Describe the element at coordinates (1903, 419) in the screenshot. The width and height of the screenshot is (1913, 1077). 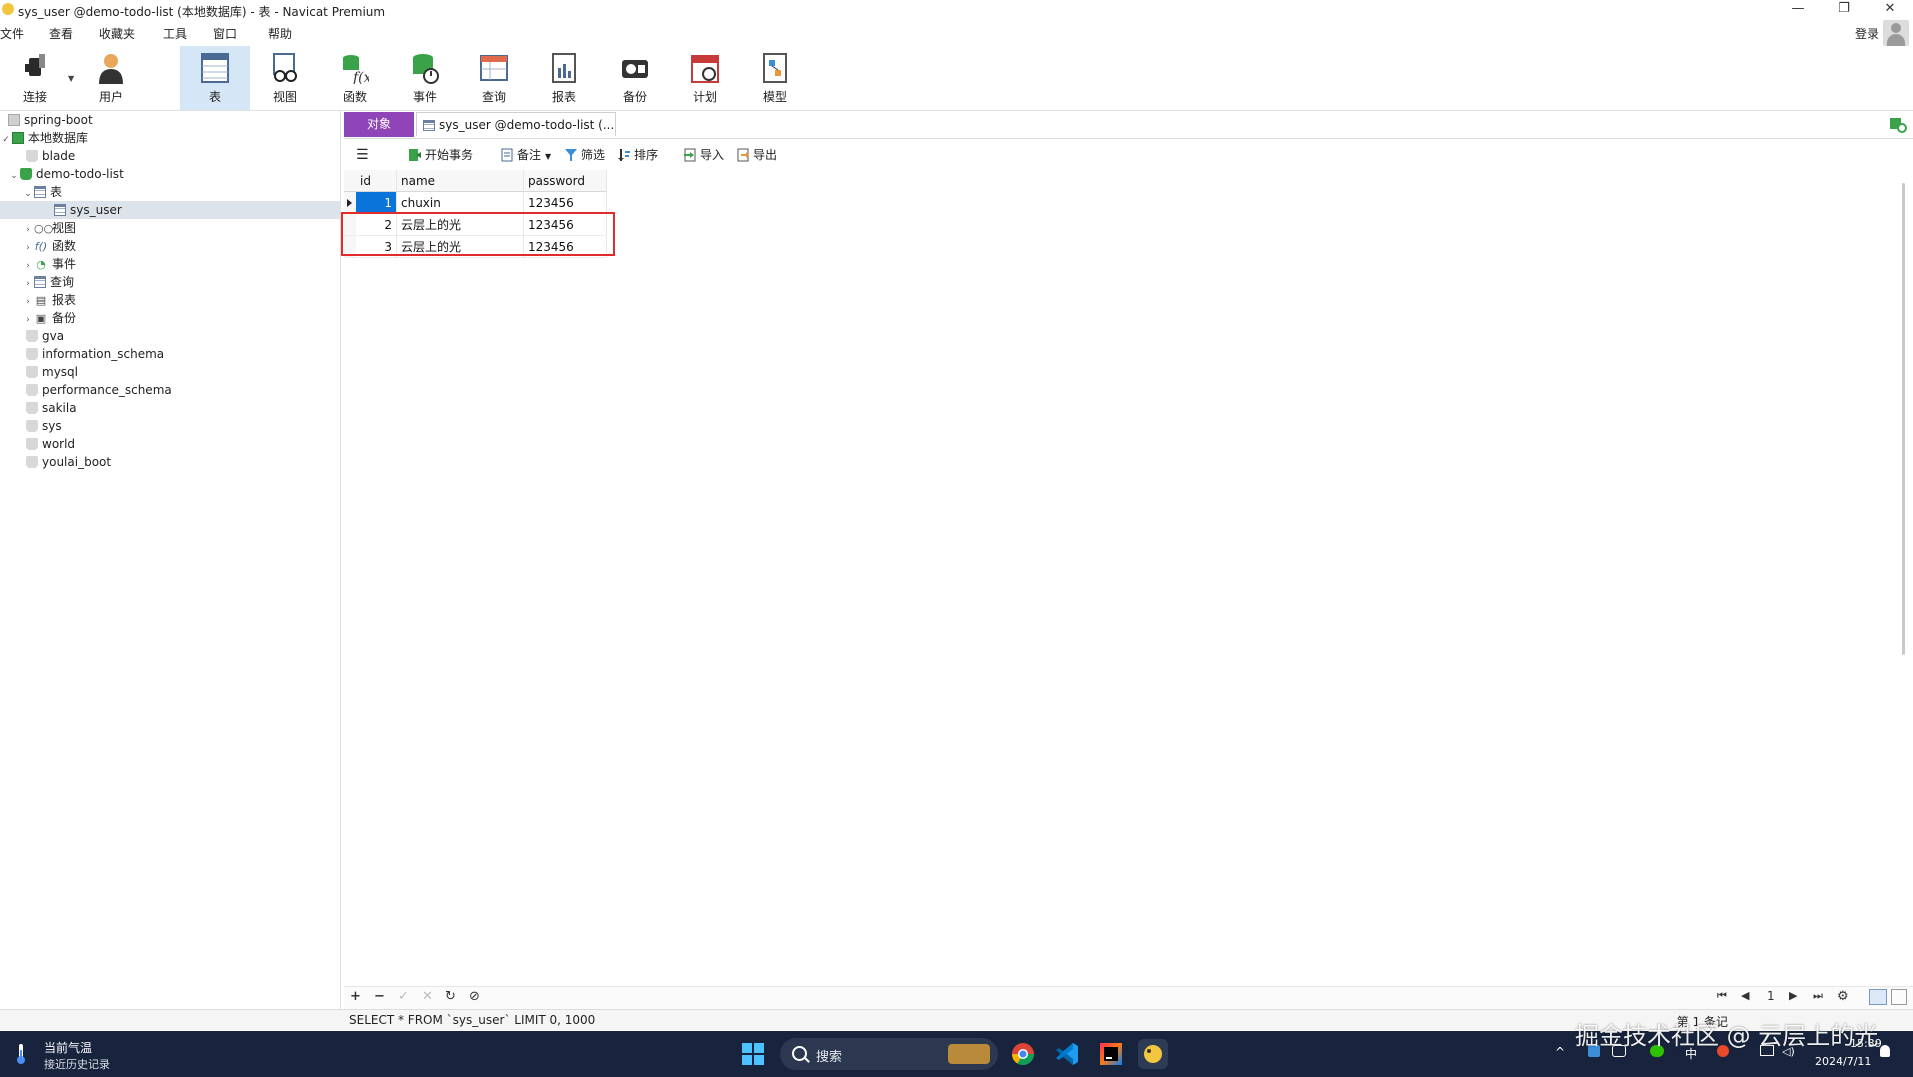
I see `vertical-scrollbar` at that location.